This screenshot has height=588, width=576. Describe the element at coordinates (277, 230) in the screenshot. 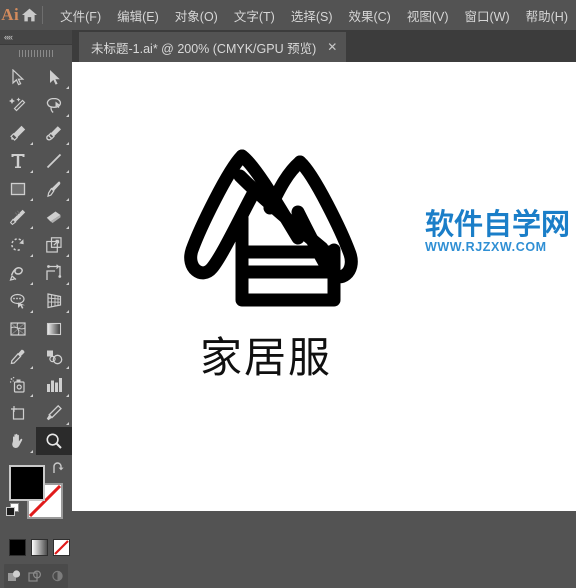

I see `homewear-house-logo` at that location.